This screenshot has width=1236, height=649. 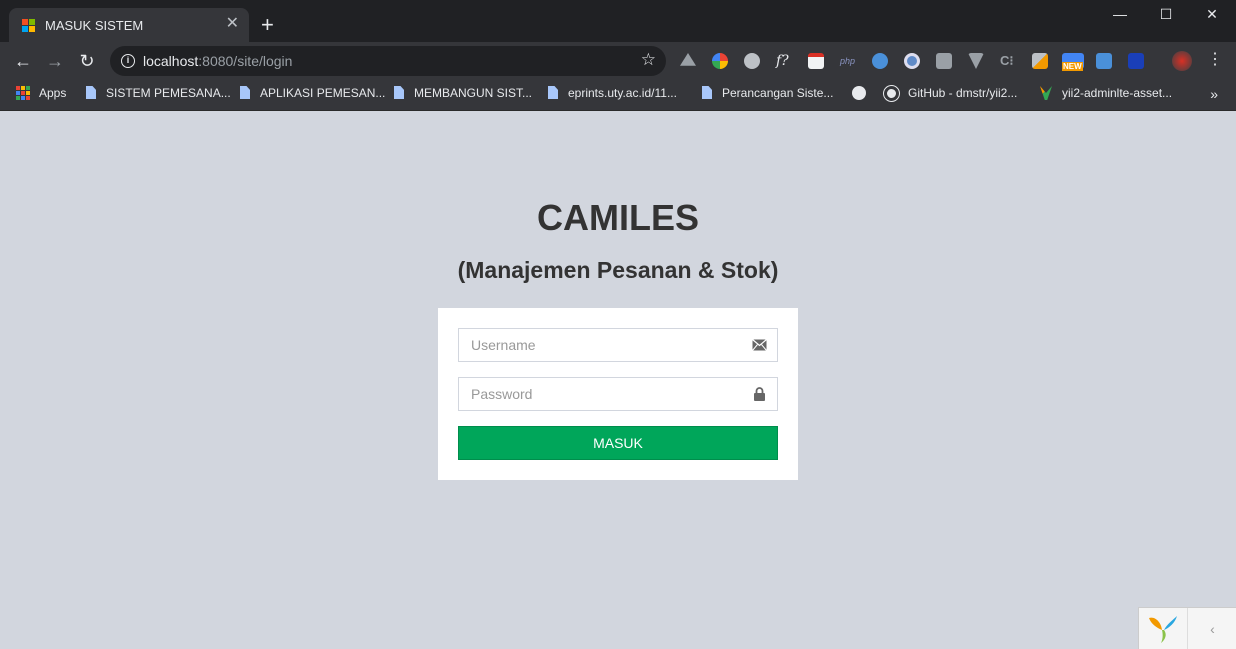 I want to click on url-path: :8080/site/login, so click(x=245, y=61).